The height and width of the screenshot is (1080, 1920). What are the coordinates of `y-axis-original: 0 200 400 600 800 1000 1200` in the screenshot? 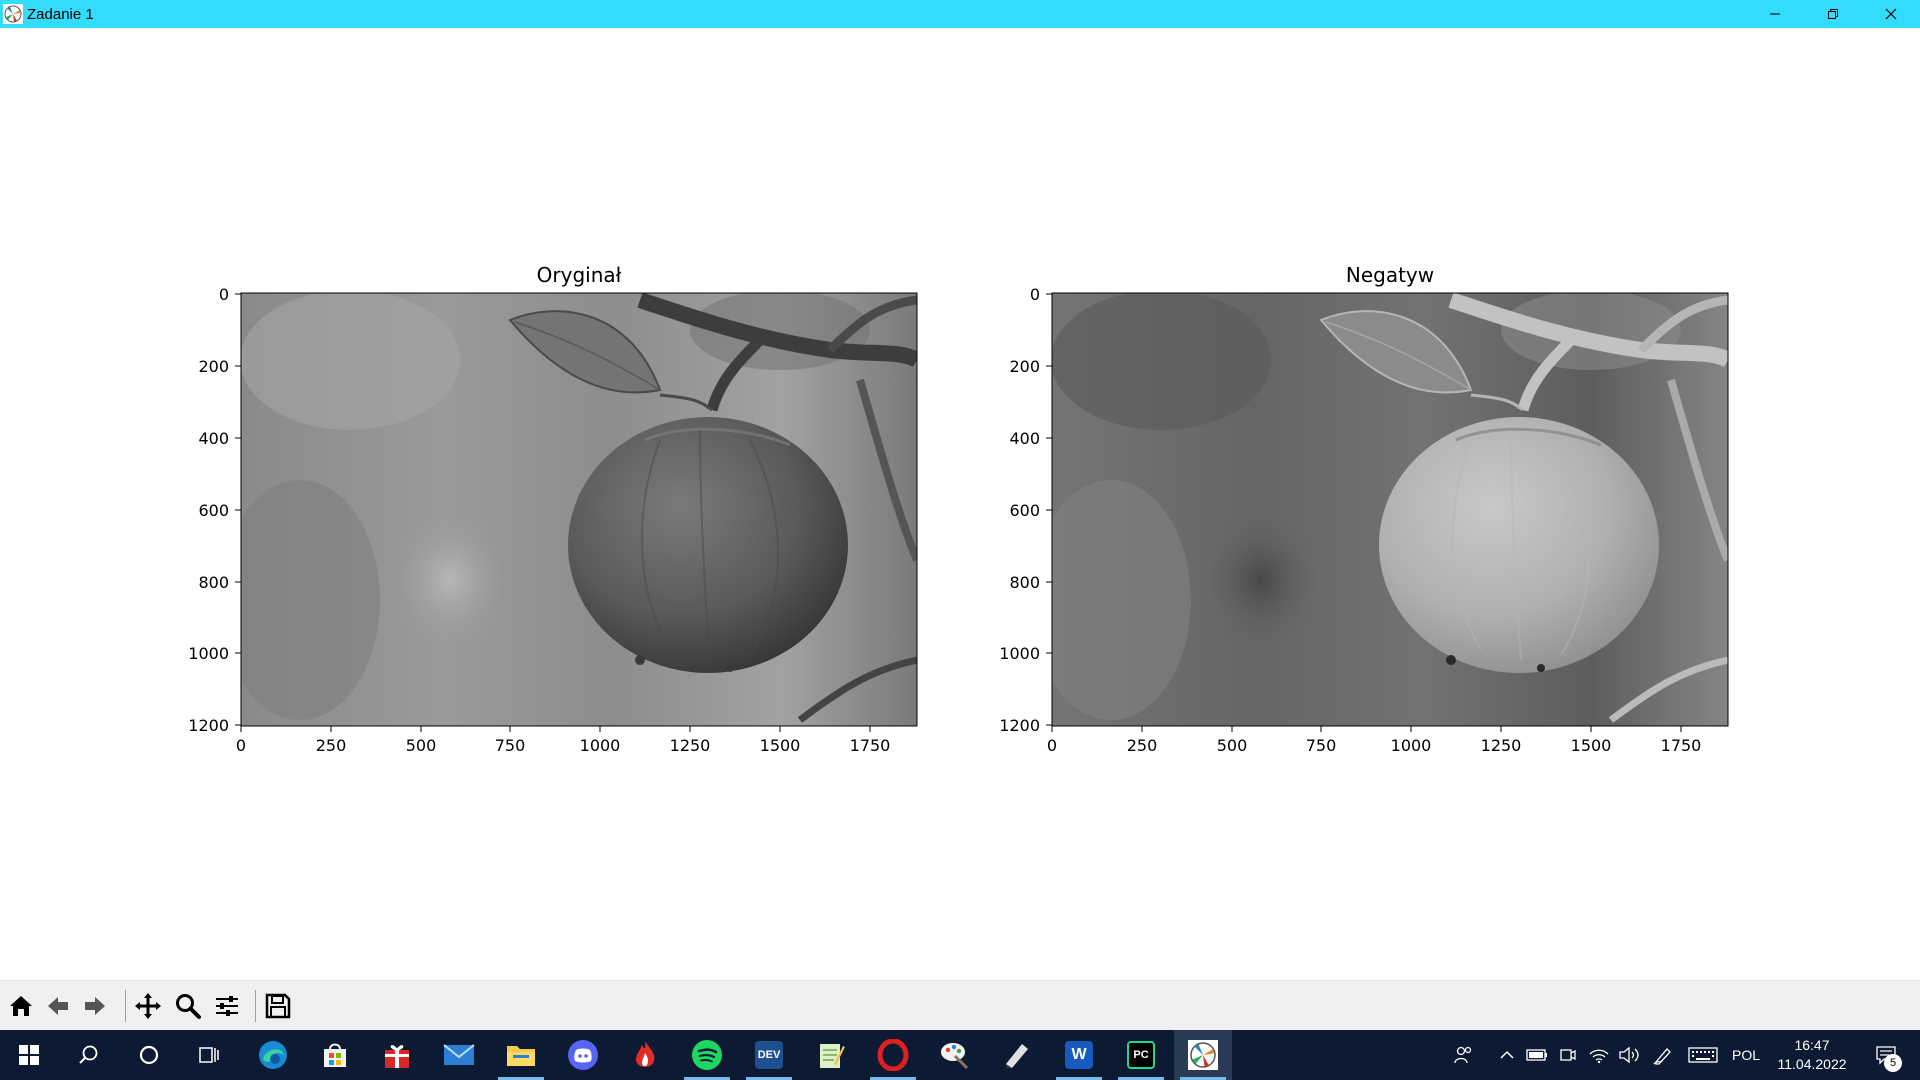 It's located at (214, 510).